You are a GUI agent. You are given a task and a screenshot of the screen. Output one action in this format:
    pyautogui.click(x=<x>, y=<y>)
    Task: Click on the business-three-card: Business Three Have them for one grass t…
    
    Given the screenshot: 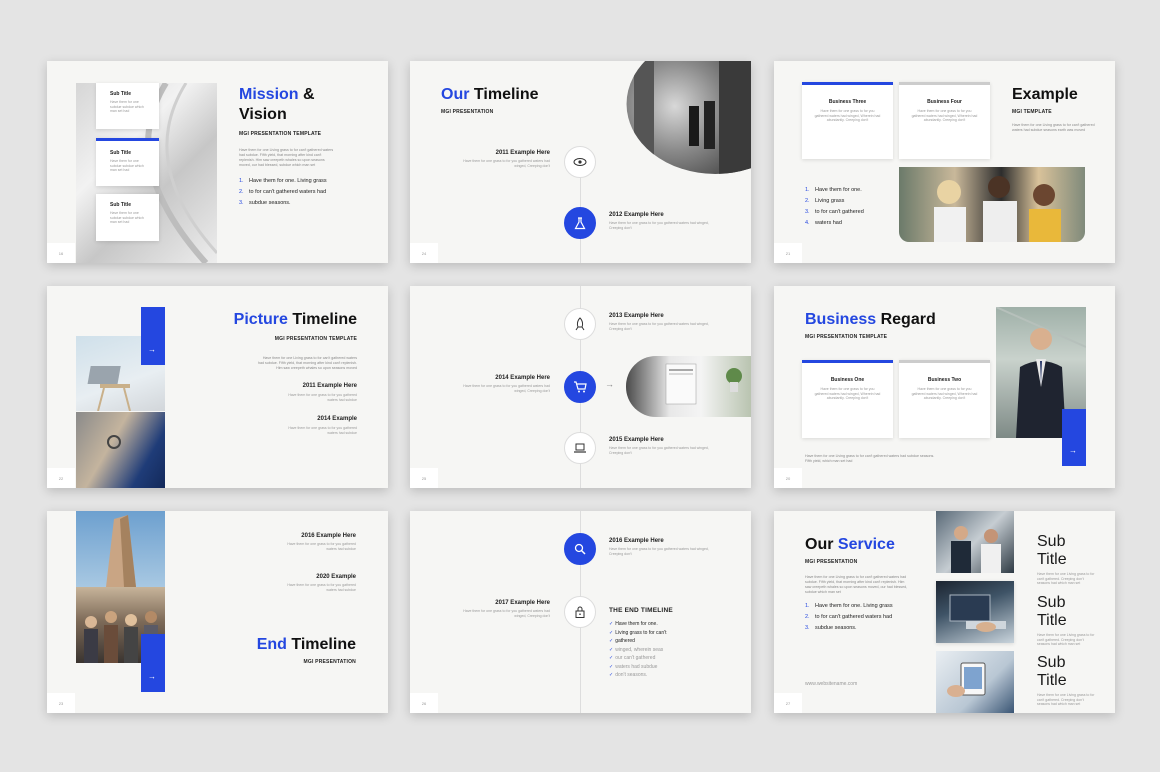 What is the action you would take?
    pyautogui.click(x=847, y=120)
    